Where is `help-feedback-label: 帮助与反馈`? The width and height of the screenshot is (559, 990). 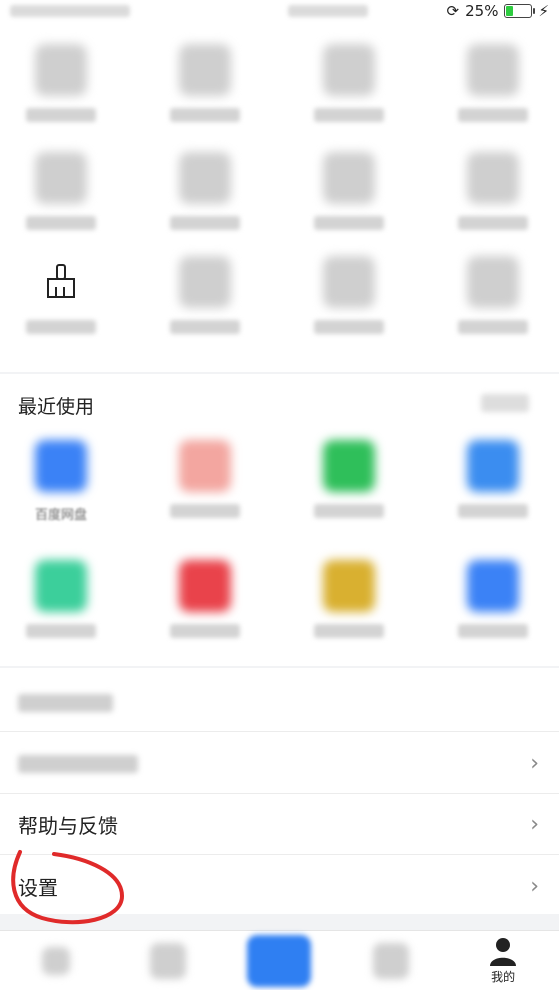 help-feedback-label: 帮助与反馈 is located at coordinates (68, 826).